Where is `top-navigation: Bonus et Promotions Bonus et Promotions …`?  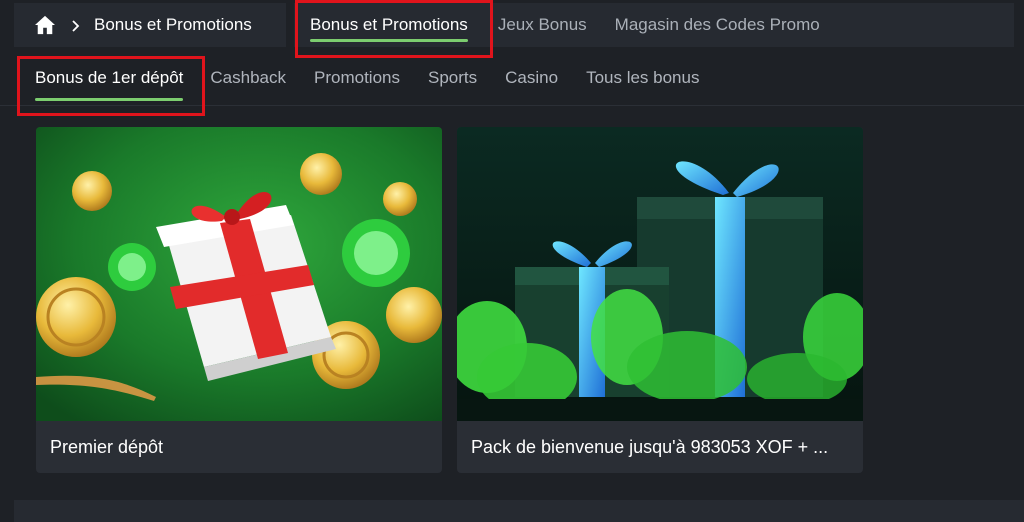
top-navigation: Bonus et Promotions Bonus et Promotions … is located at coordinates (512, 25).